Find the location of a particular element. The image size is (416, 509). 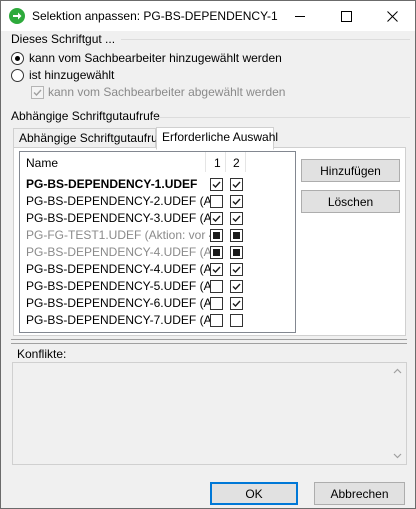

list-item-name: PG-BS-DEPENDENCY-5.UDEF (Ak is located at coordinates (118, 286).